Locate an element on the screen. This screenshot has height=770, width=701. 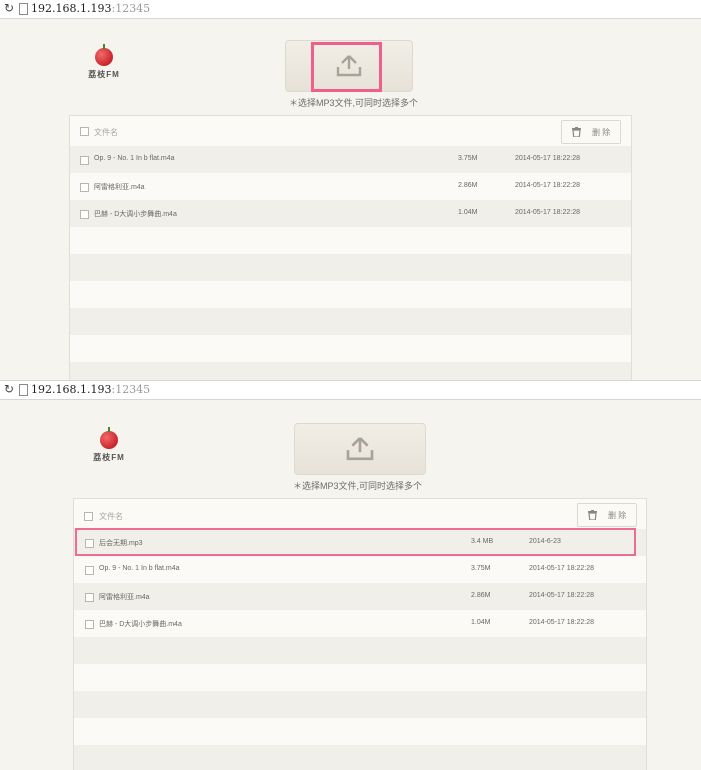
new-file-highlight-box is located at coordinates (355, 542).